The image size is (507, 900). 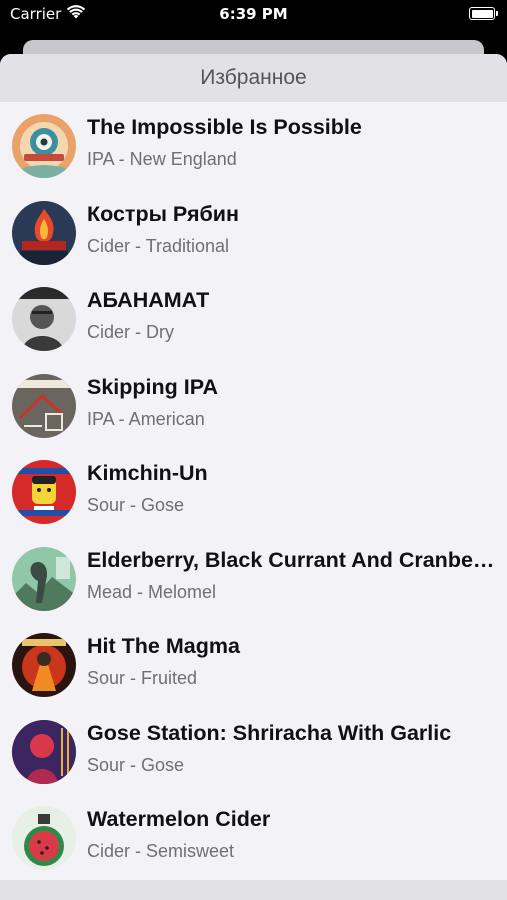 I want to click on list-item: Watermelon Cider Cider - Semisweet, so click(x=253, y=837).